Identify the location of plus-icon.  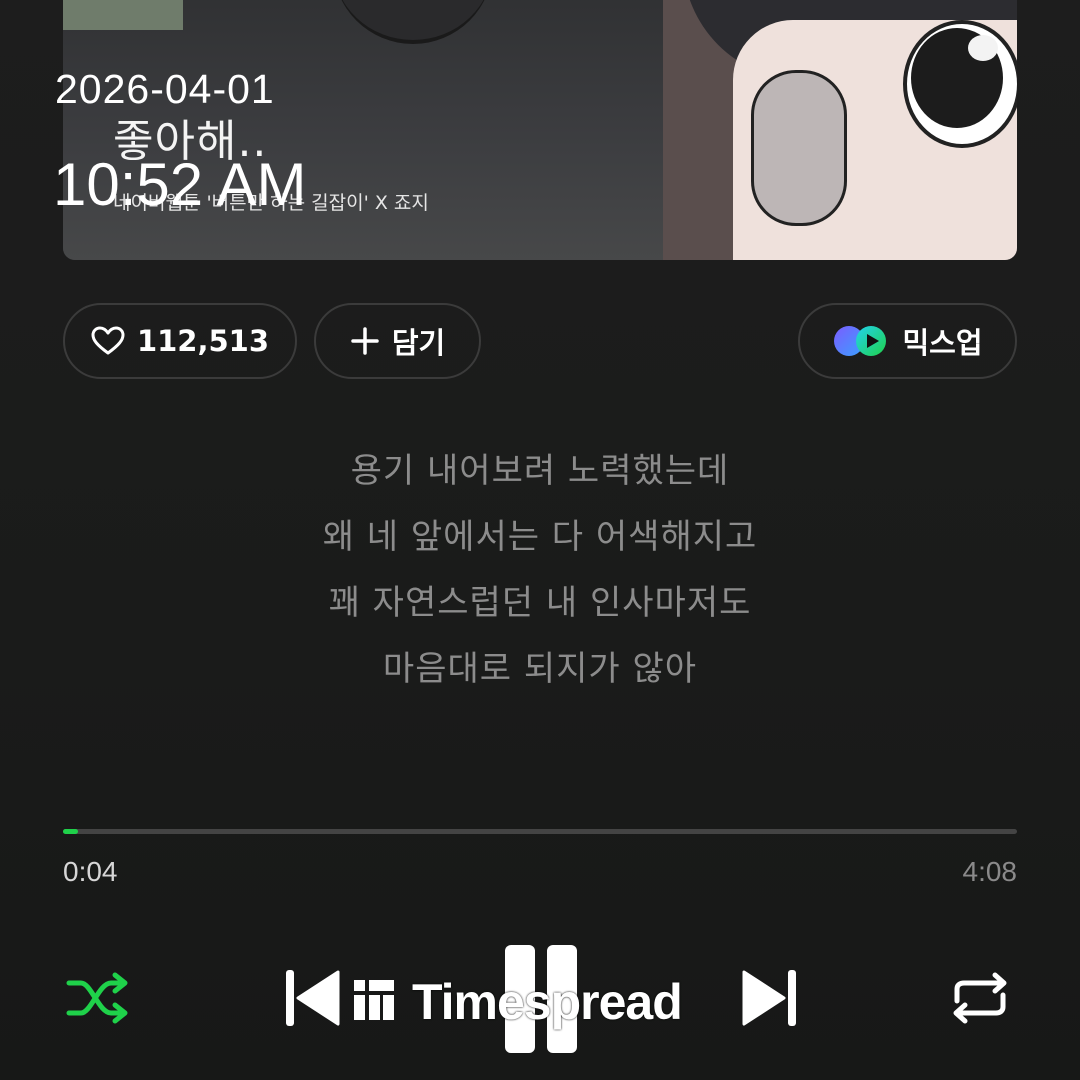
(365, 341).